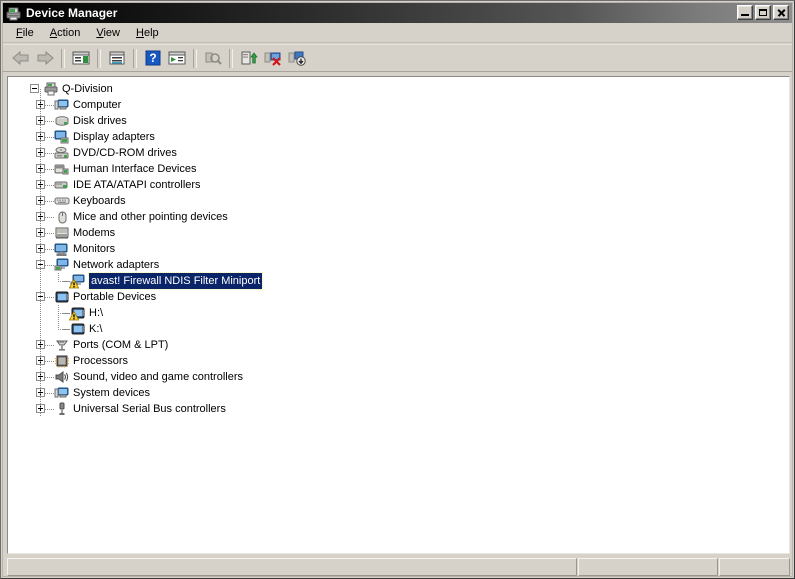 The image size is (795, 579). What do you see at coordinates (397, 58) in the screenshot?
I see `toolbar: ?` at bounding box center [397, 58].